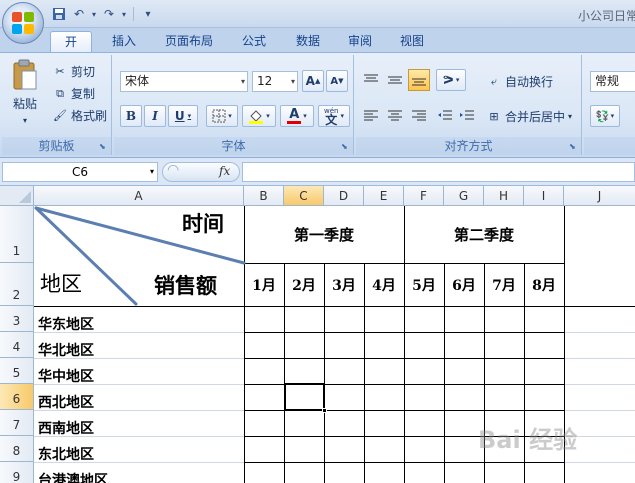  I want to click on font-dialog-launcher-icon: ⬊, so click(346, 147).